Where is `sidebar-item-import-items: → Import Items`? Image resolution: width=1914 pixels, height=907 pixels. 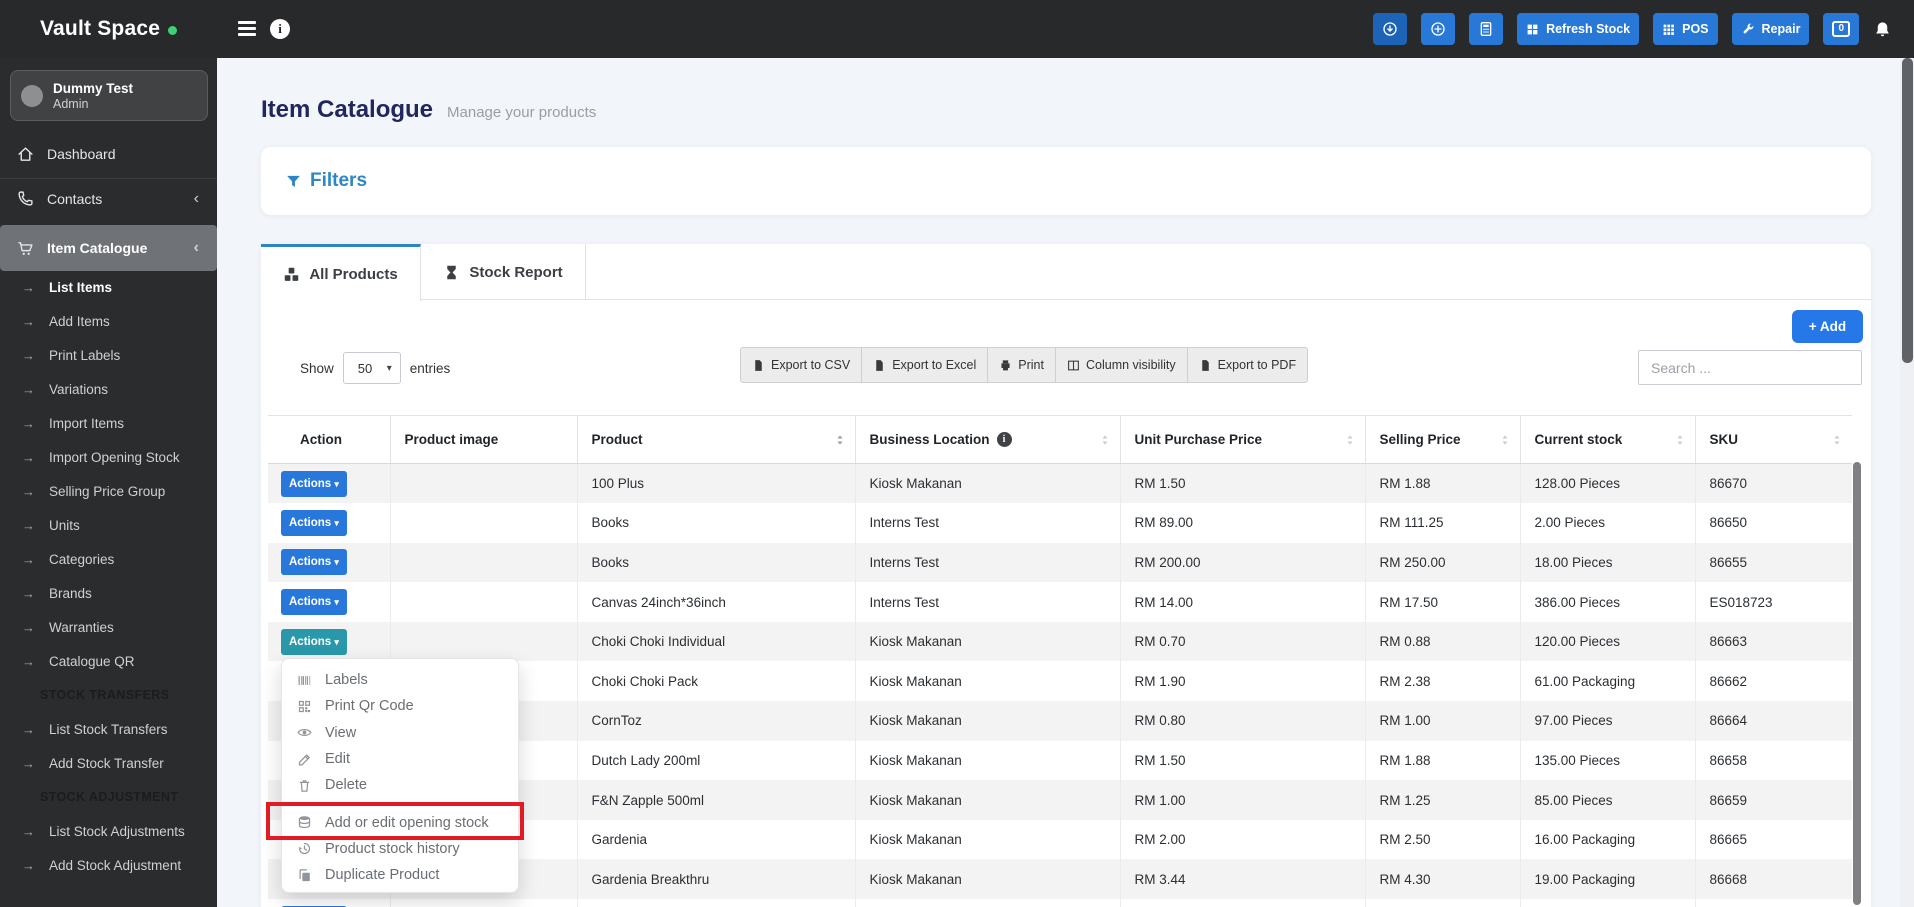 sidebar-item-import-items: → Import Items is located at coordinates (108, 423).